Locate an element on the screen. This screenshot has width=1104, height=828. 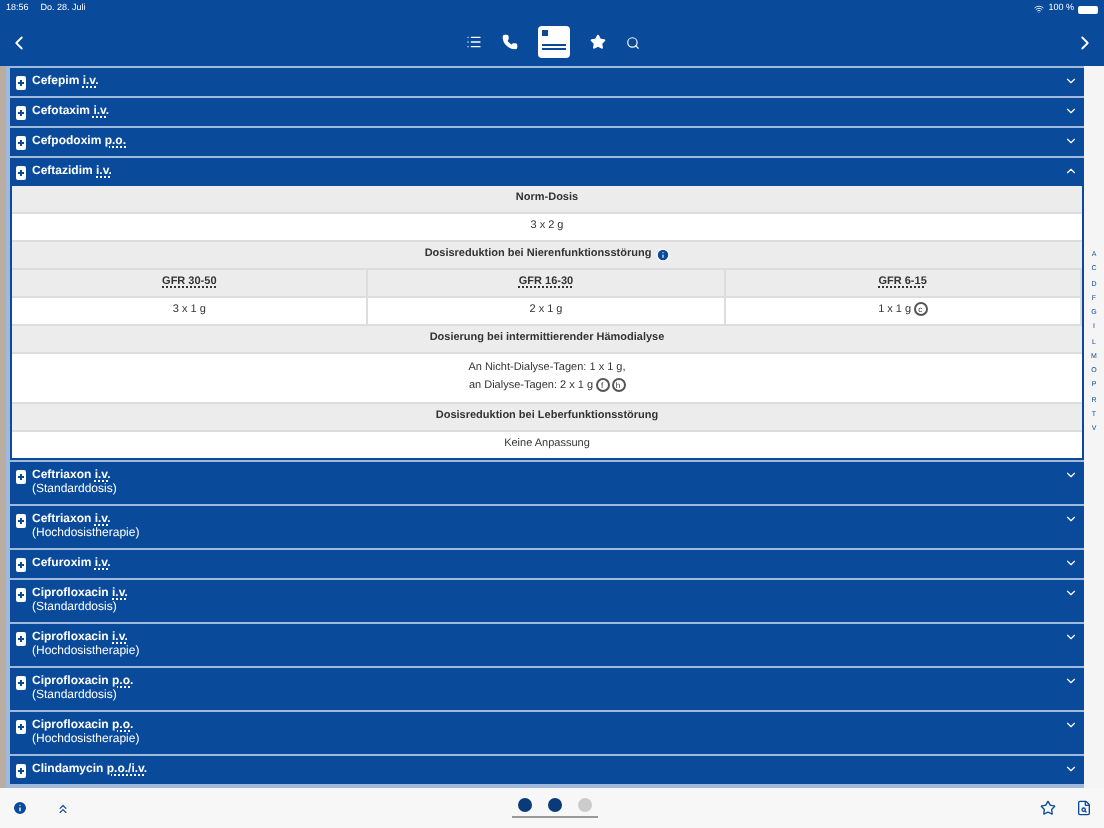
battery-icon is located at coordinates (1088, 9).